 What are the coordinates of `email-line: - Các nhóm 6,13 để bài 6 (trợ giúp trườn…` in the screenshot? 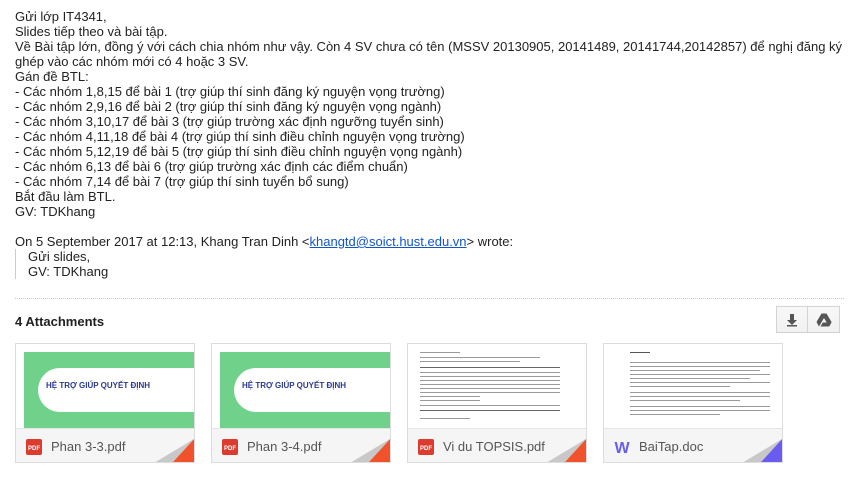 It's located at (211, 166).